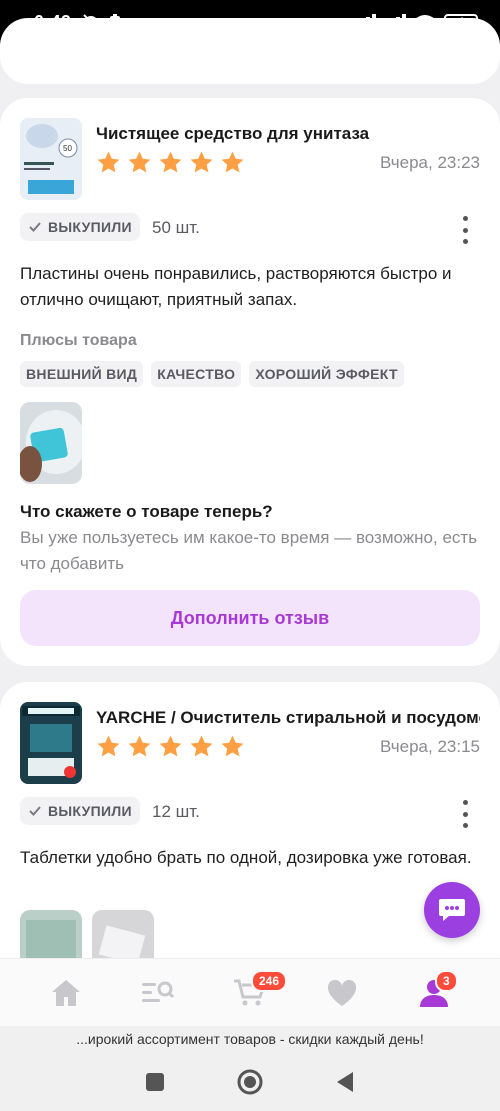  Describe the element at coordinates (51, 159) in the screenshot. I see `product-thumbnail: 50` at that location.